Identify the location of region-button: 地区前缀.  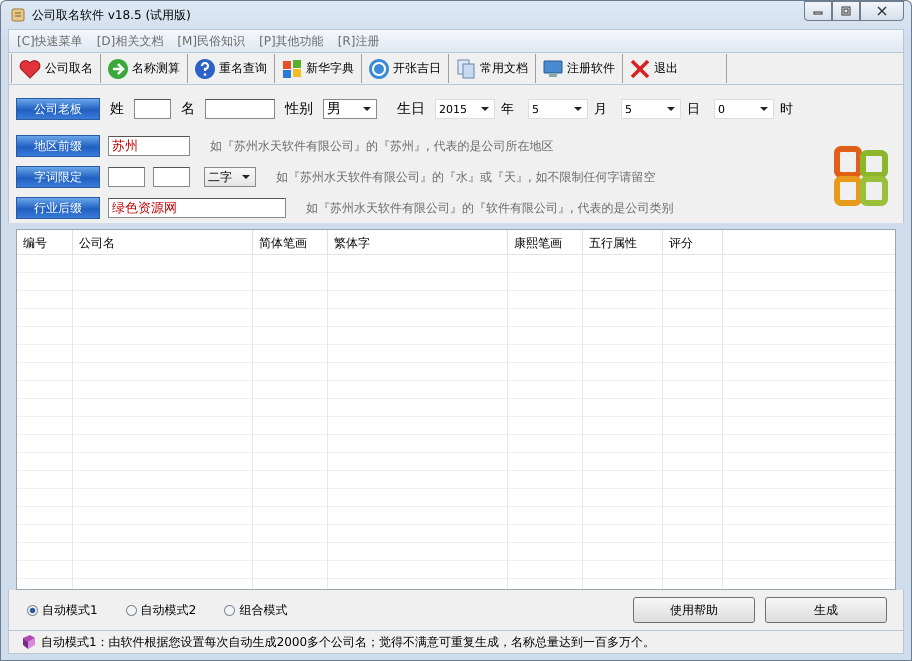
(58, 146).